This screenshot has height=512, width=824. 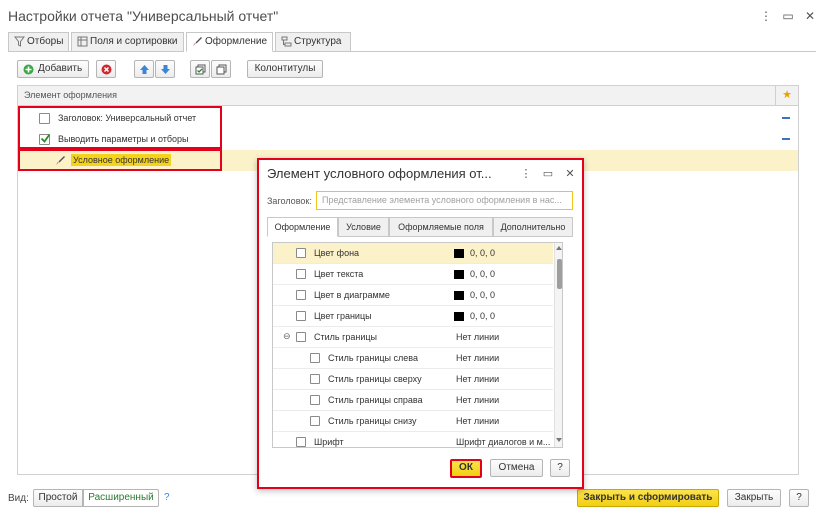 I want to click on property-row: Цвет текста 0, 0, 0, so click(x=413, y=274).